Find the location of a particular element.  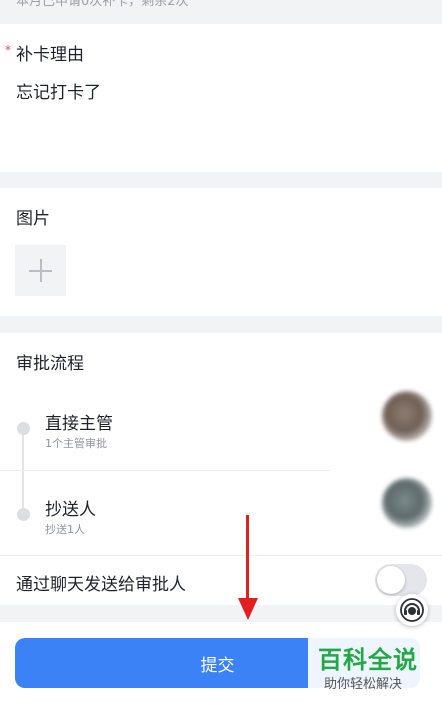

required-mark: * is located at coordinates (8, 50).